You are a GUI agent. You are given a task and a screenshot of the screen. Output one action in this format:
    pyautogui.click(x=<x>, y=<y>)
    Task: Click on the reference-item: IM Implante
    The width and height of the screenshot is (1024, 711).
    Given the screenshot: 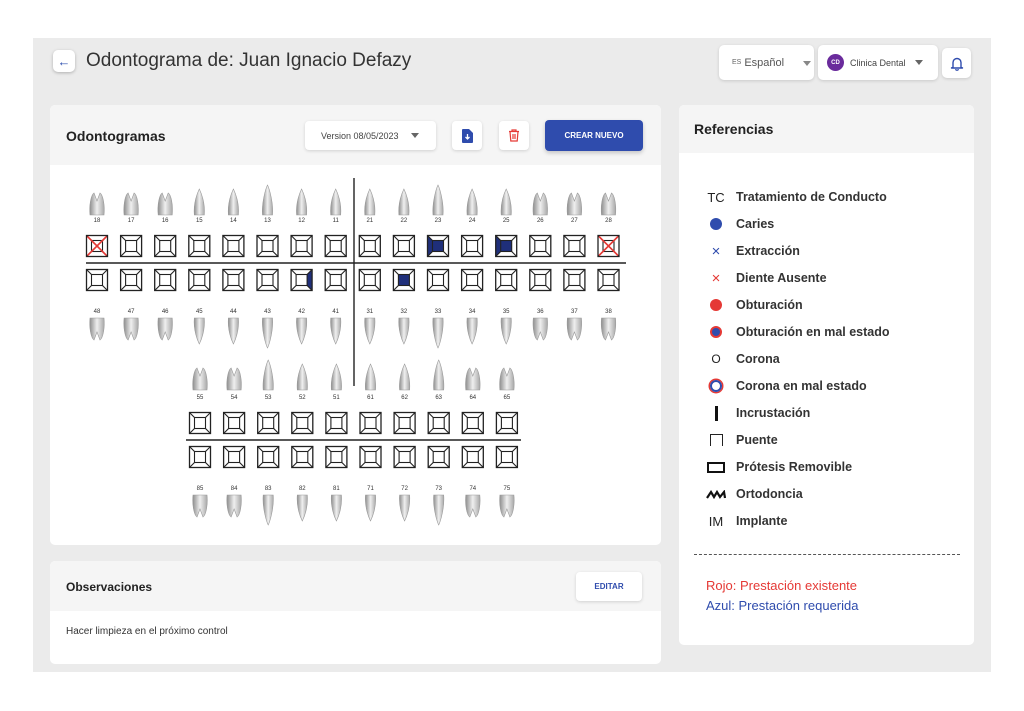 What is the action you would take?
    pyautogui.click(x=746, y=521)
    